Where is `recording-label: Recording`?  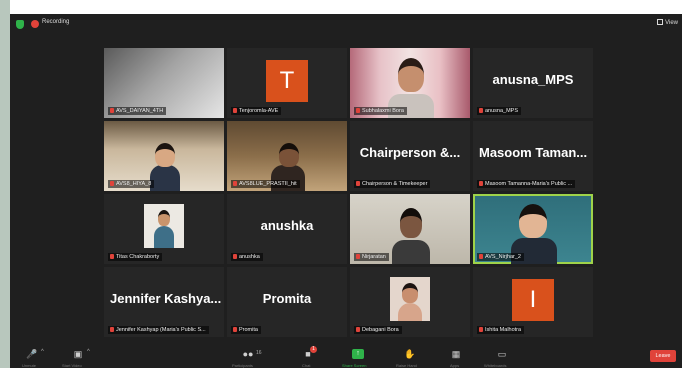
recording-label: Recording is located at coordinates (56, 22).